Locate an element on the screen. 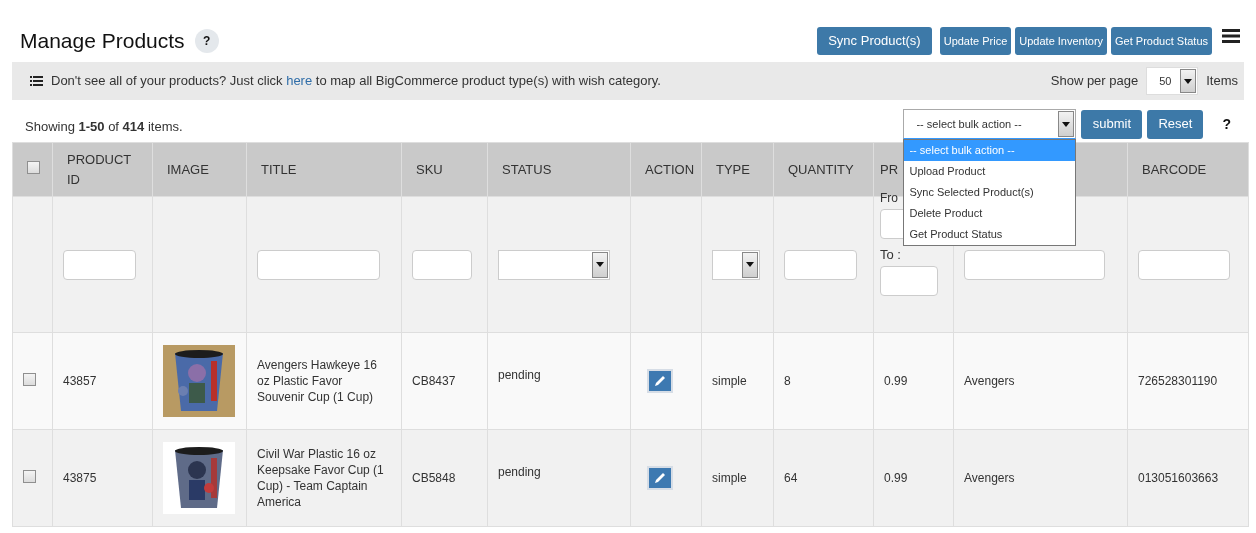 Image resolution: width=1256 pixels, height=533 pixels. column-header: PR is located at coordinates (889, 169).